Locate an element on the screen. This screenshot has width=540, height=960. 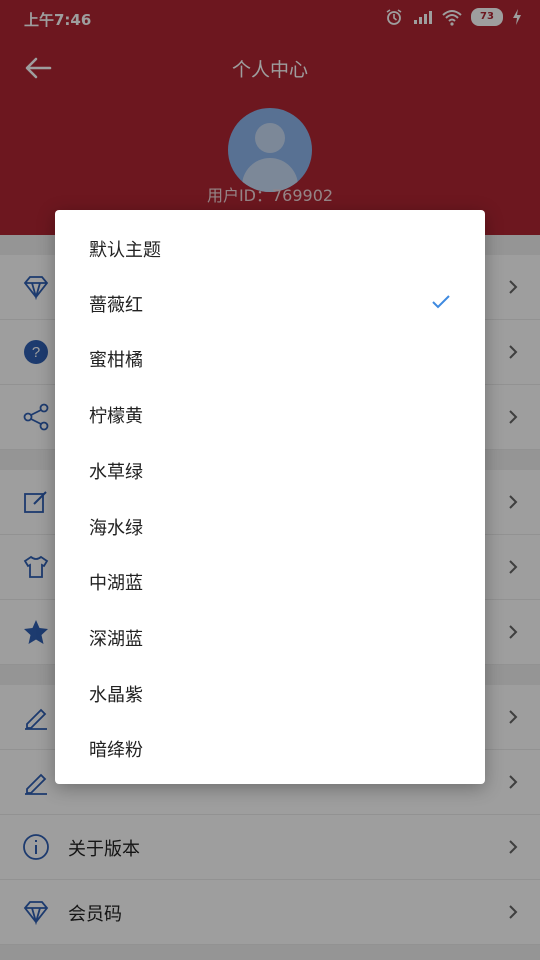
theme-option-label: 柠檬黄 is located at coordinates (116, 416).